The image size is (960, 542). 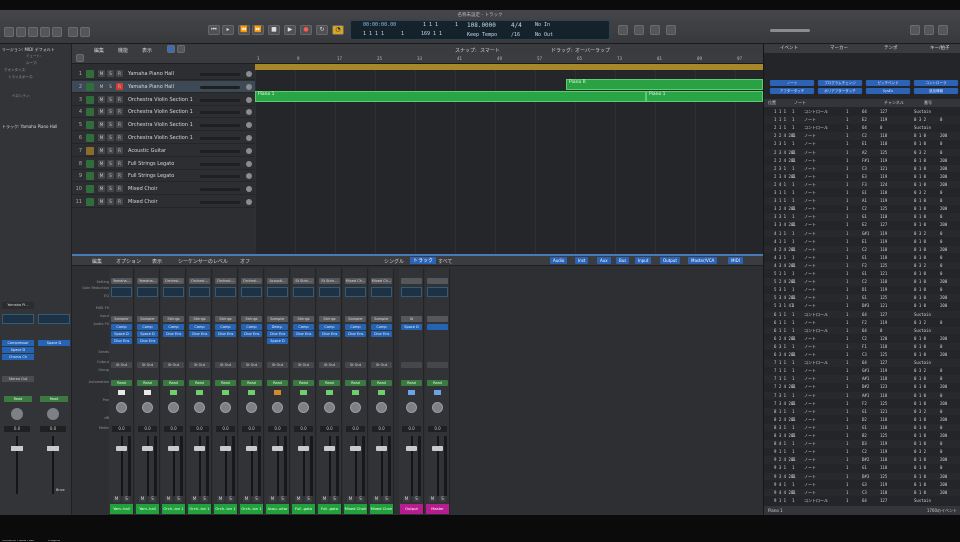 What do you see at coordinates (862, 298) in the screenshot?
I see `event-row: 5 3 4 201 1 ノート 1 G1 125 0 1 0 200` at bounding box center [862, 298].